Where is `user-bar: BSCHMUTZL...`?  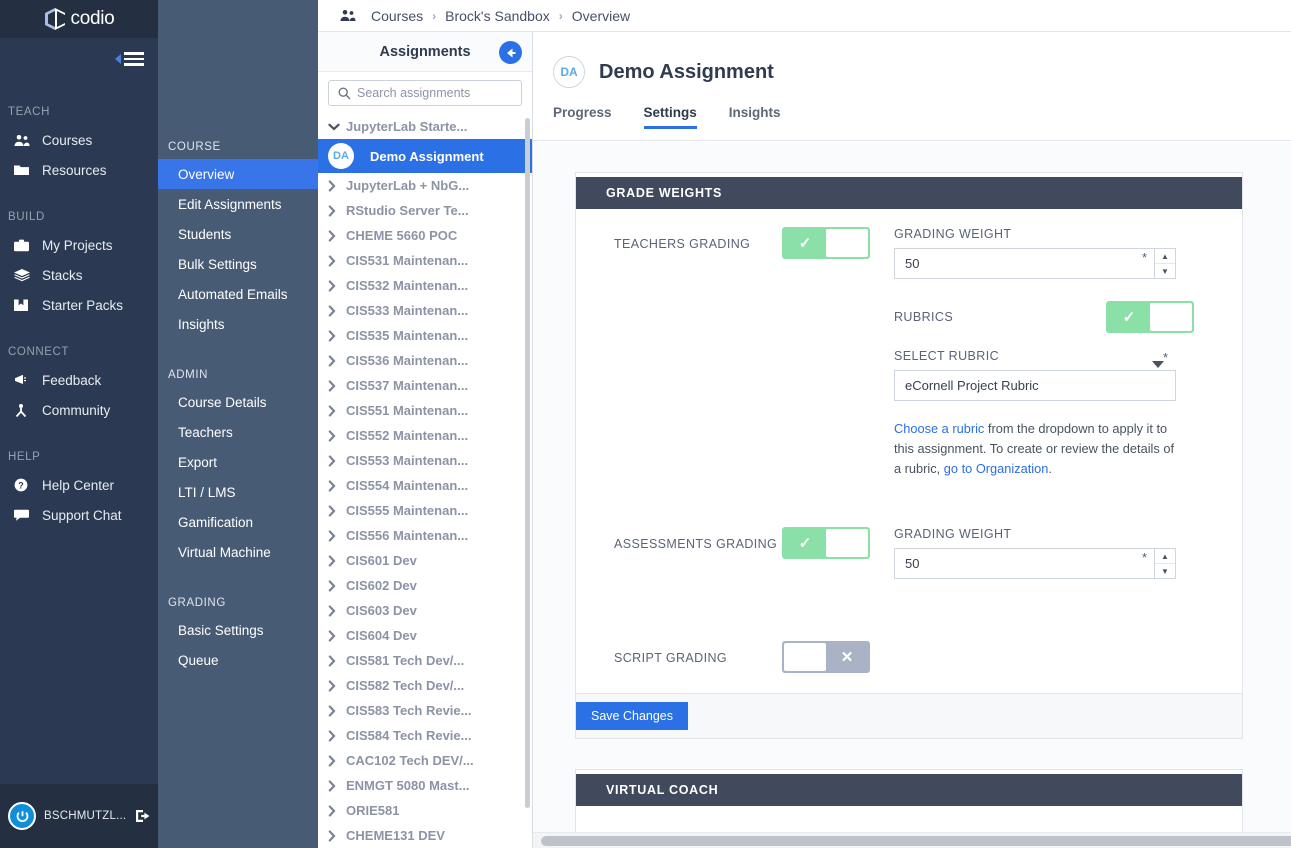
user-bar: BSCHMUTZL... is located at coordinates (79, 816).